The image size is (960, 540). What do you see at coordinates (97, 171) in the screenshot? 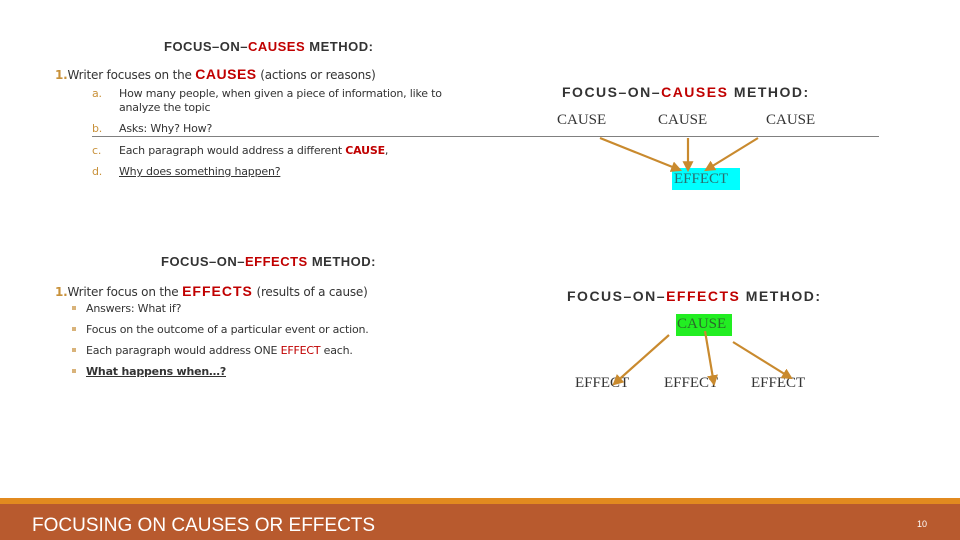
I see `item-letter: d.` at bounding box center [97, 171].